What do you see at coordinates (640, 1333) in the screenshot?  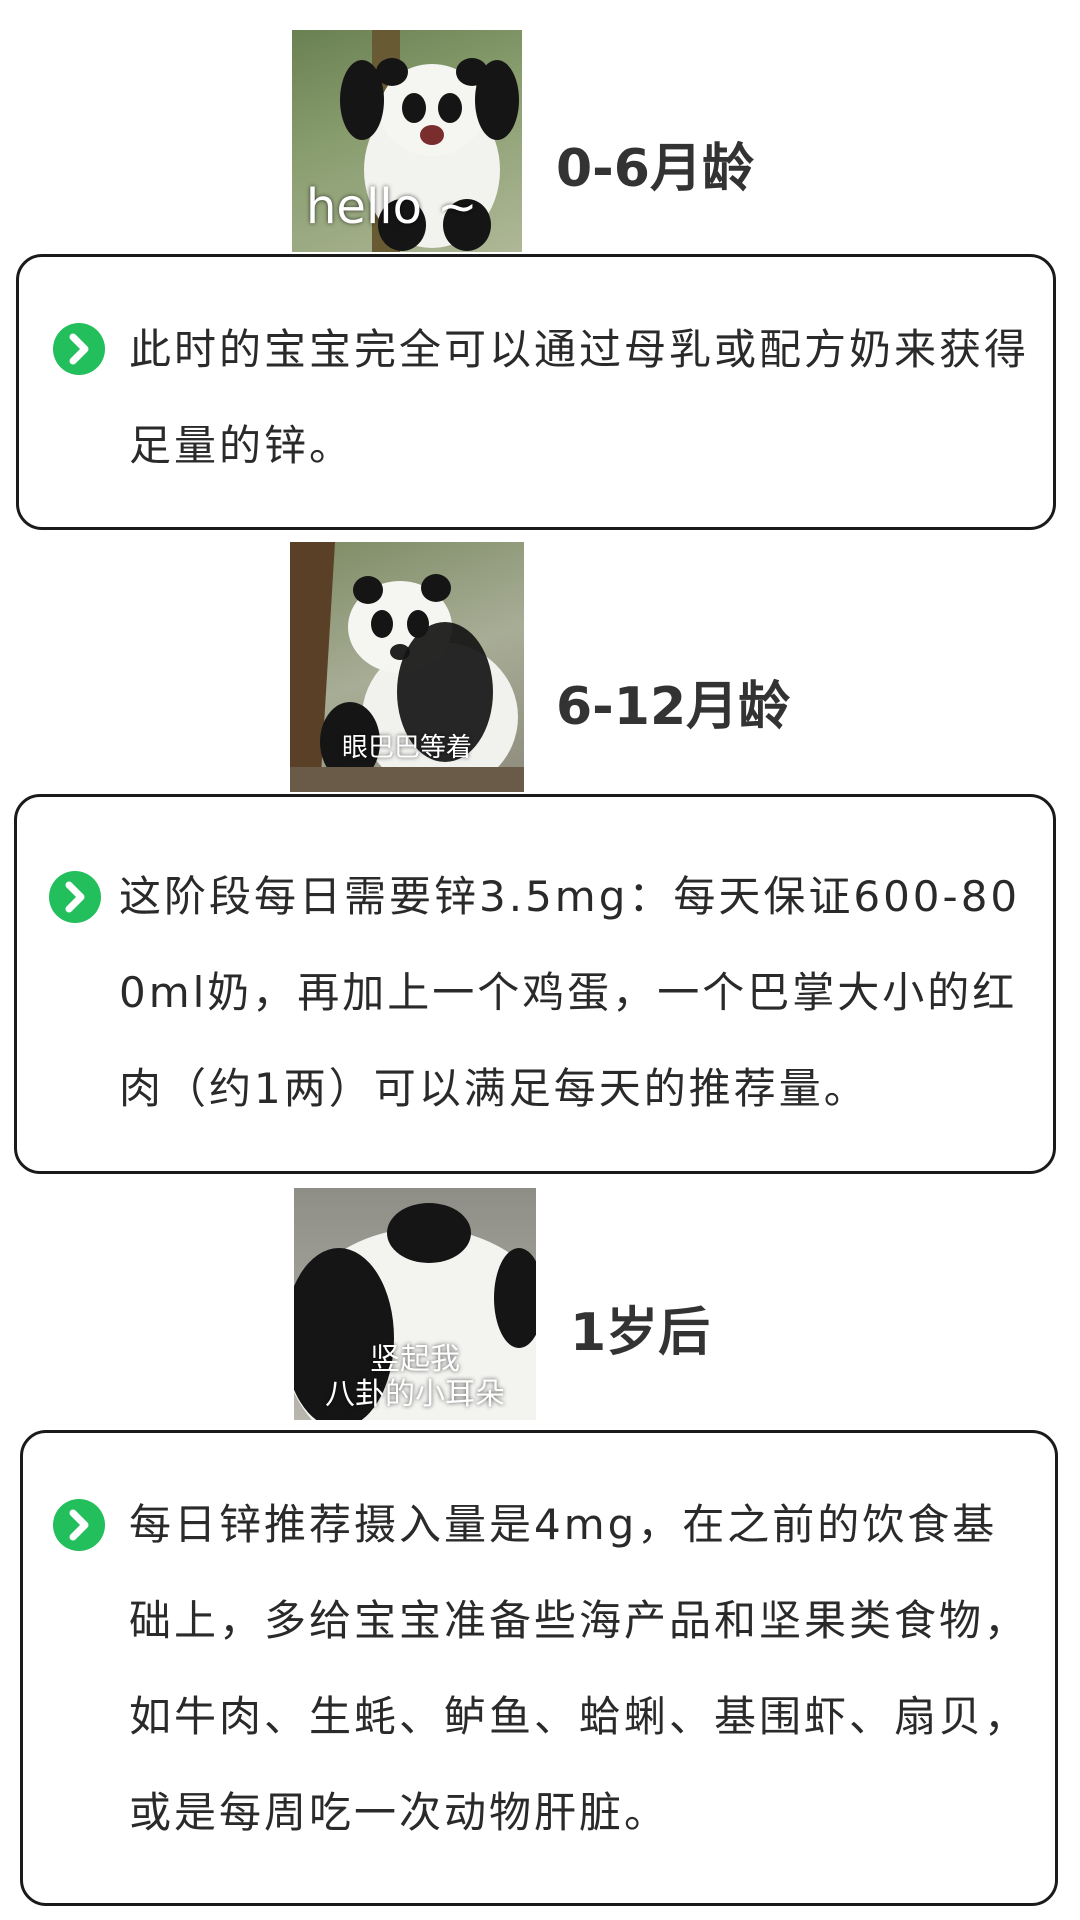 I see `section-heading-1-year: 1岁后` at bounding box center [640, 1333].